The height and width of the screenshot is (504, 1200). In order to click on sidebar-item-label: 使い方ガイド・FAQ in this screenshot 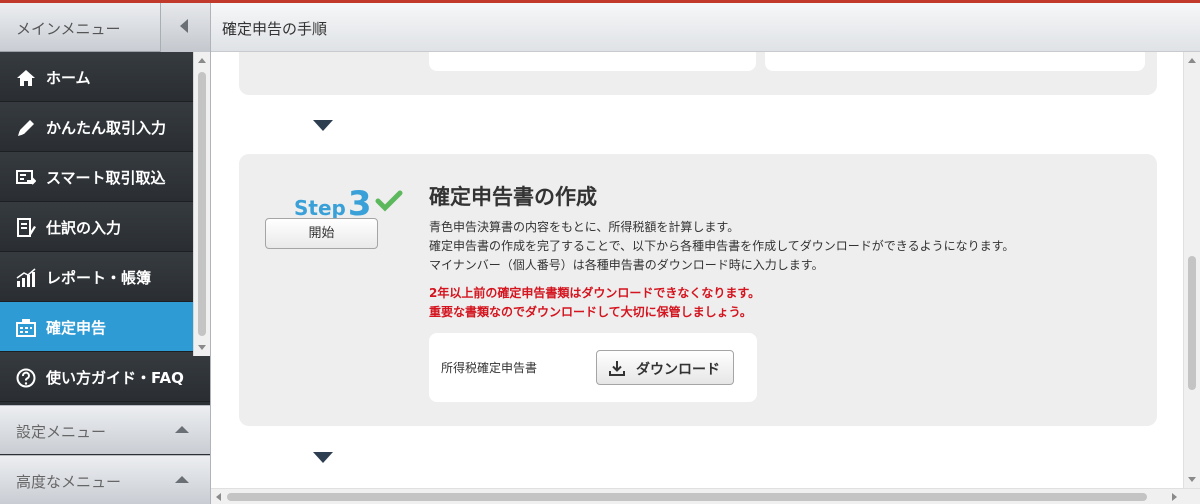, I will do `click(115, 378)`.